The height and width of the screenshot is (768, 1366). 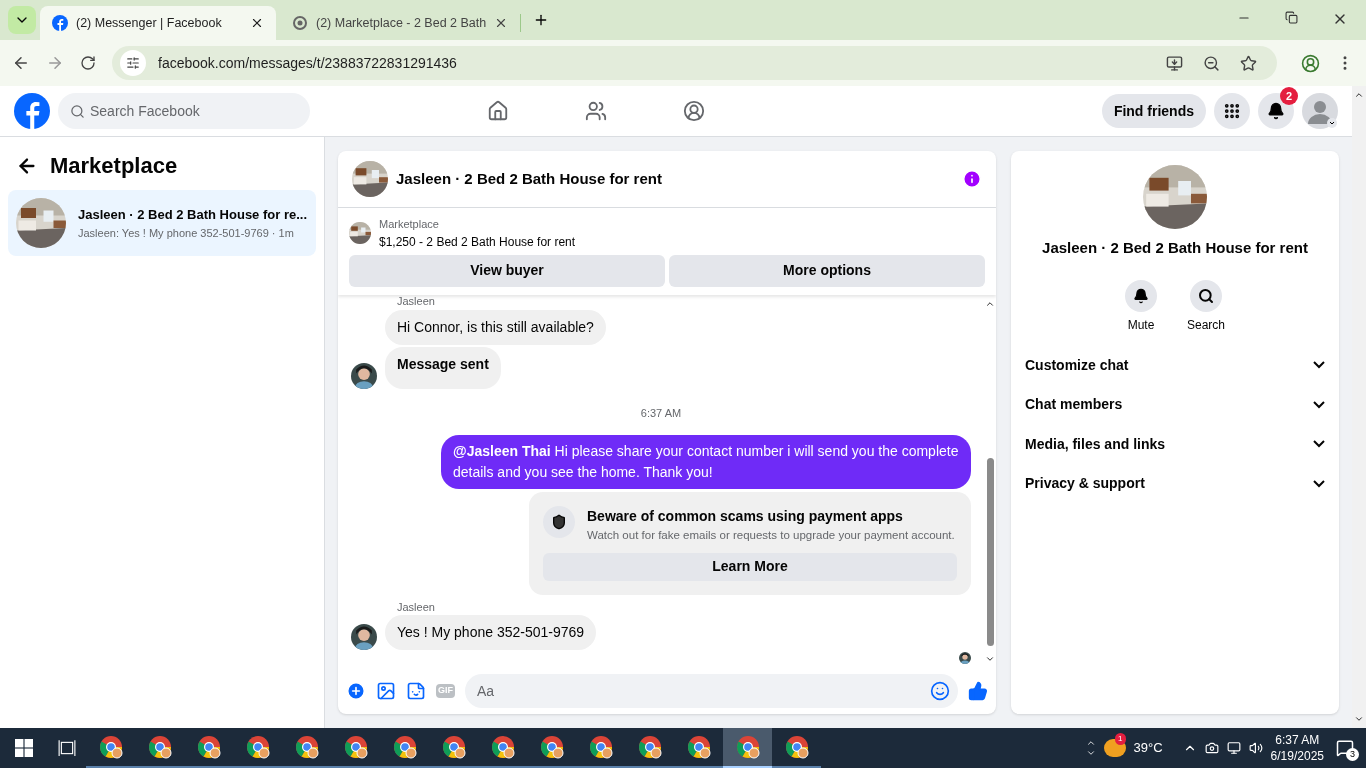 What do you see at coordinates (1289, 96) in the screenshot?
I see `notification-badge: 2` at bounding box center [1289, 96].